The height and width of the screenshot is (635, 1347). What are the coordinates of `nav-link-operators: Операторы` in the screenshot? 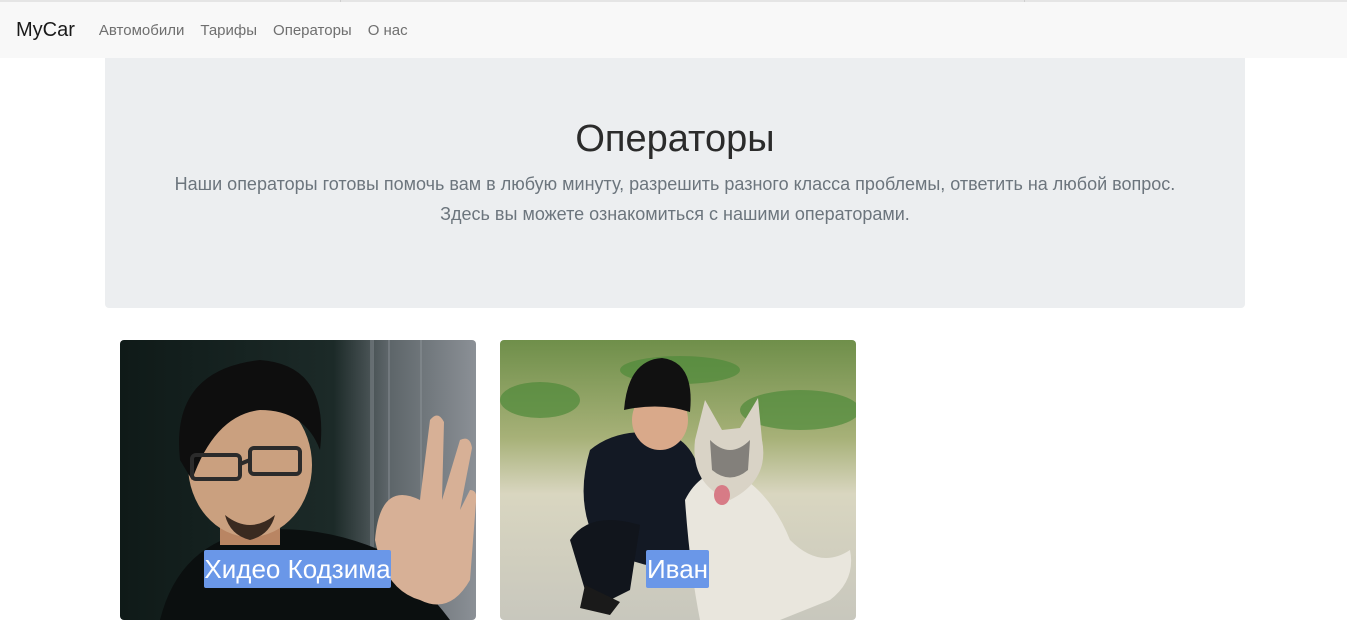 It's located at (312, 30).